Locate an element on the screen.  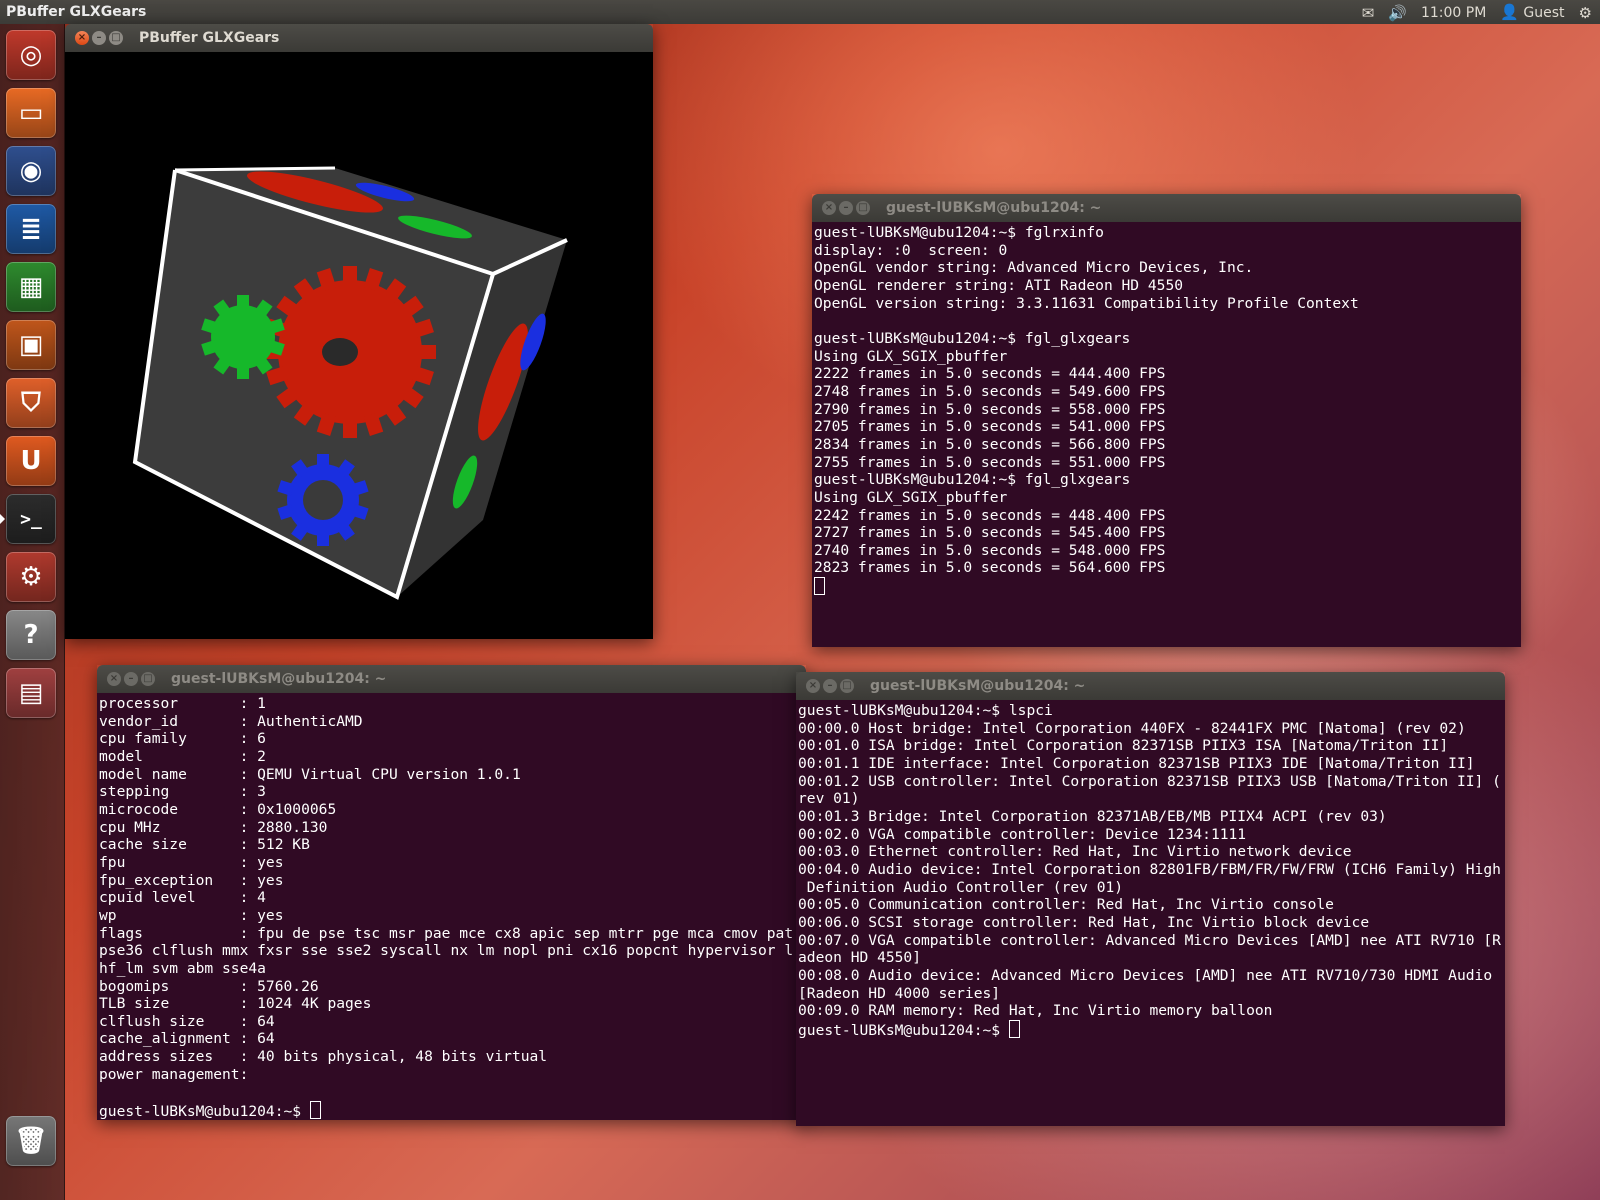
user-icon: 👤 is located at coordinates (1509, 12).